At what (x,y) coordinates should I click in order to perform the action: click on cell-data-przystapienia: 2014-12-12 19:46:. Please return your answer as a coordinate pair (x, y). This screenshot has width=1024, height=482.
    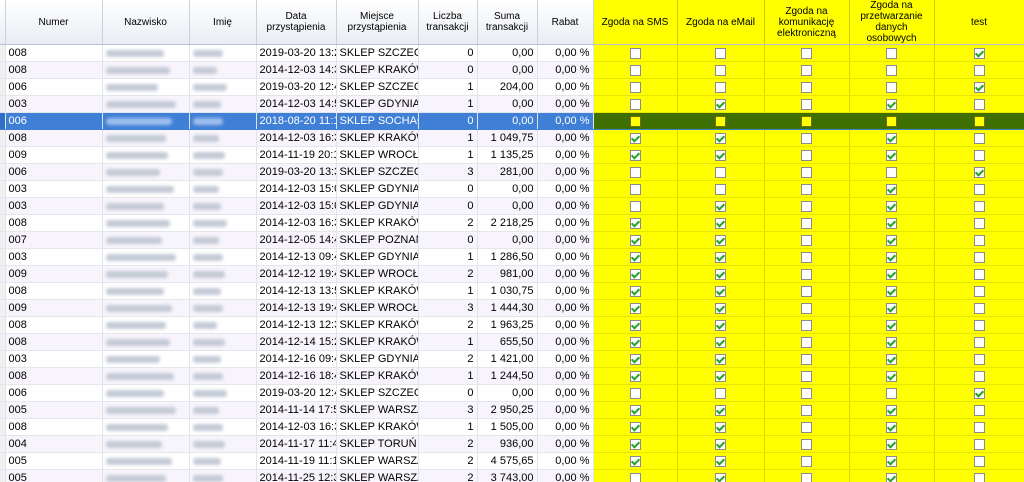
    Looking at the image, I should click on (296, 274).